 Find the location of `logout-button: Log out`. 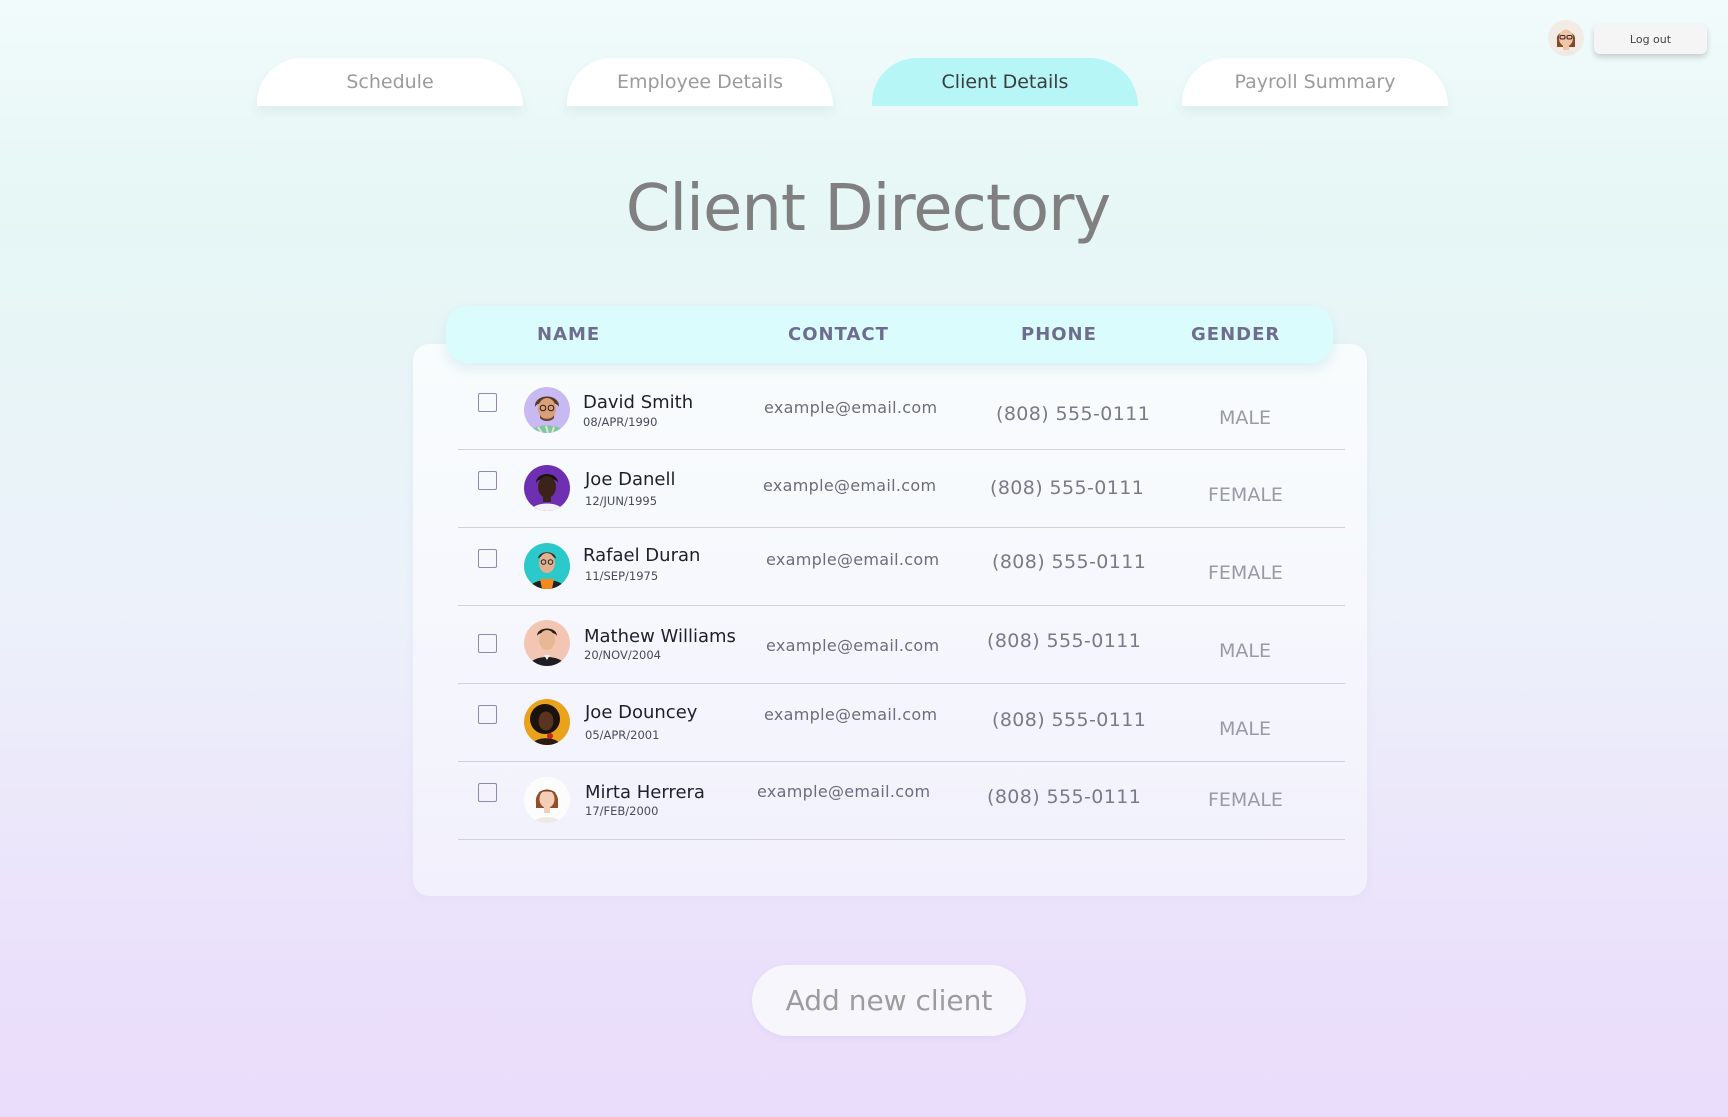

logout-button: Log out is located at coordinates (1650, 39).